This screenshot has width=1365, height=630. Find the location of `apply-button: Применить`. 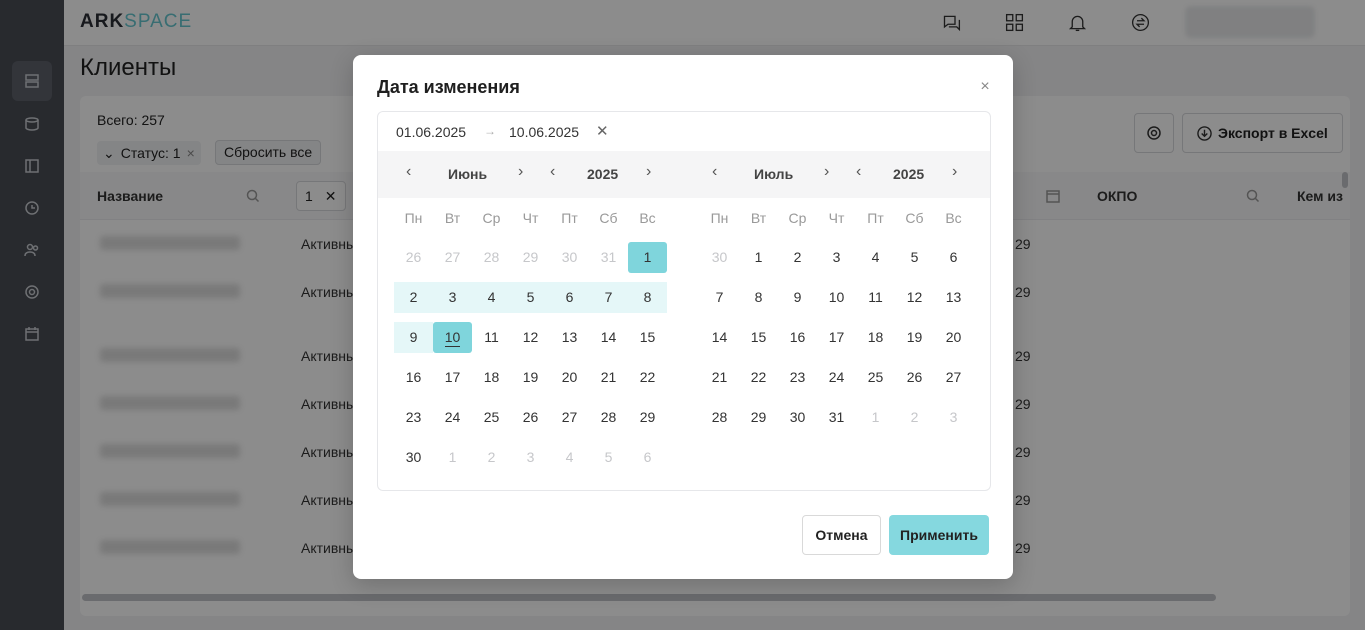

apply-button: Применить is located at coordinates (939, 535).